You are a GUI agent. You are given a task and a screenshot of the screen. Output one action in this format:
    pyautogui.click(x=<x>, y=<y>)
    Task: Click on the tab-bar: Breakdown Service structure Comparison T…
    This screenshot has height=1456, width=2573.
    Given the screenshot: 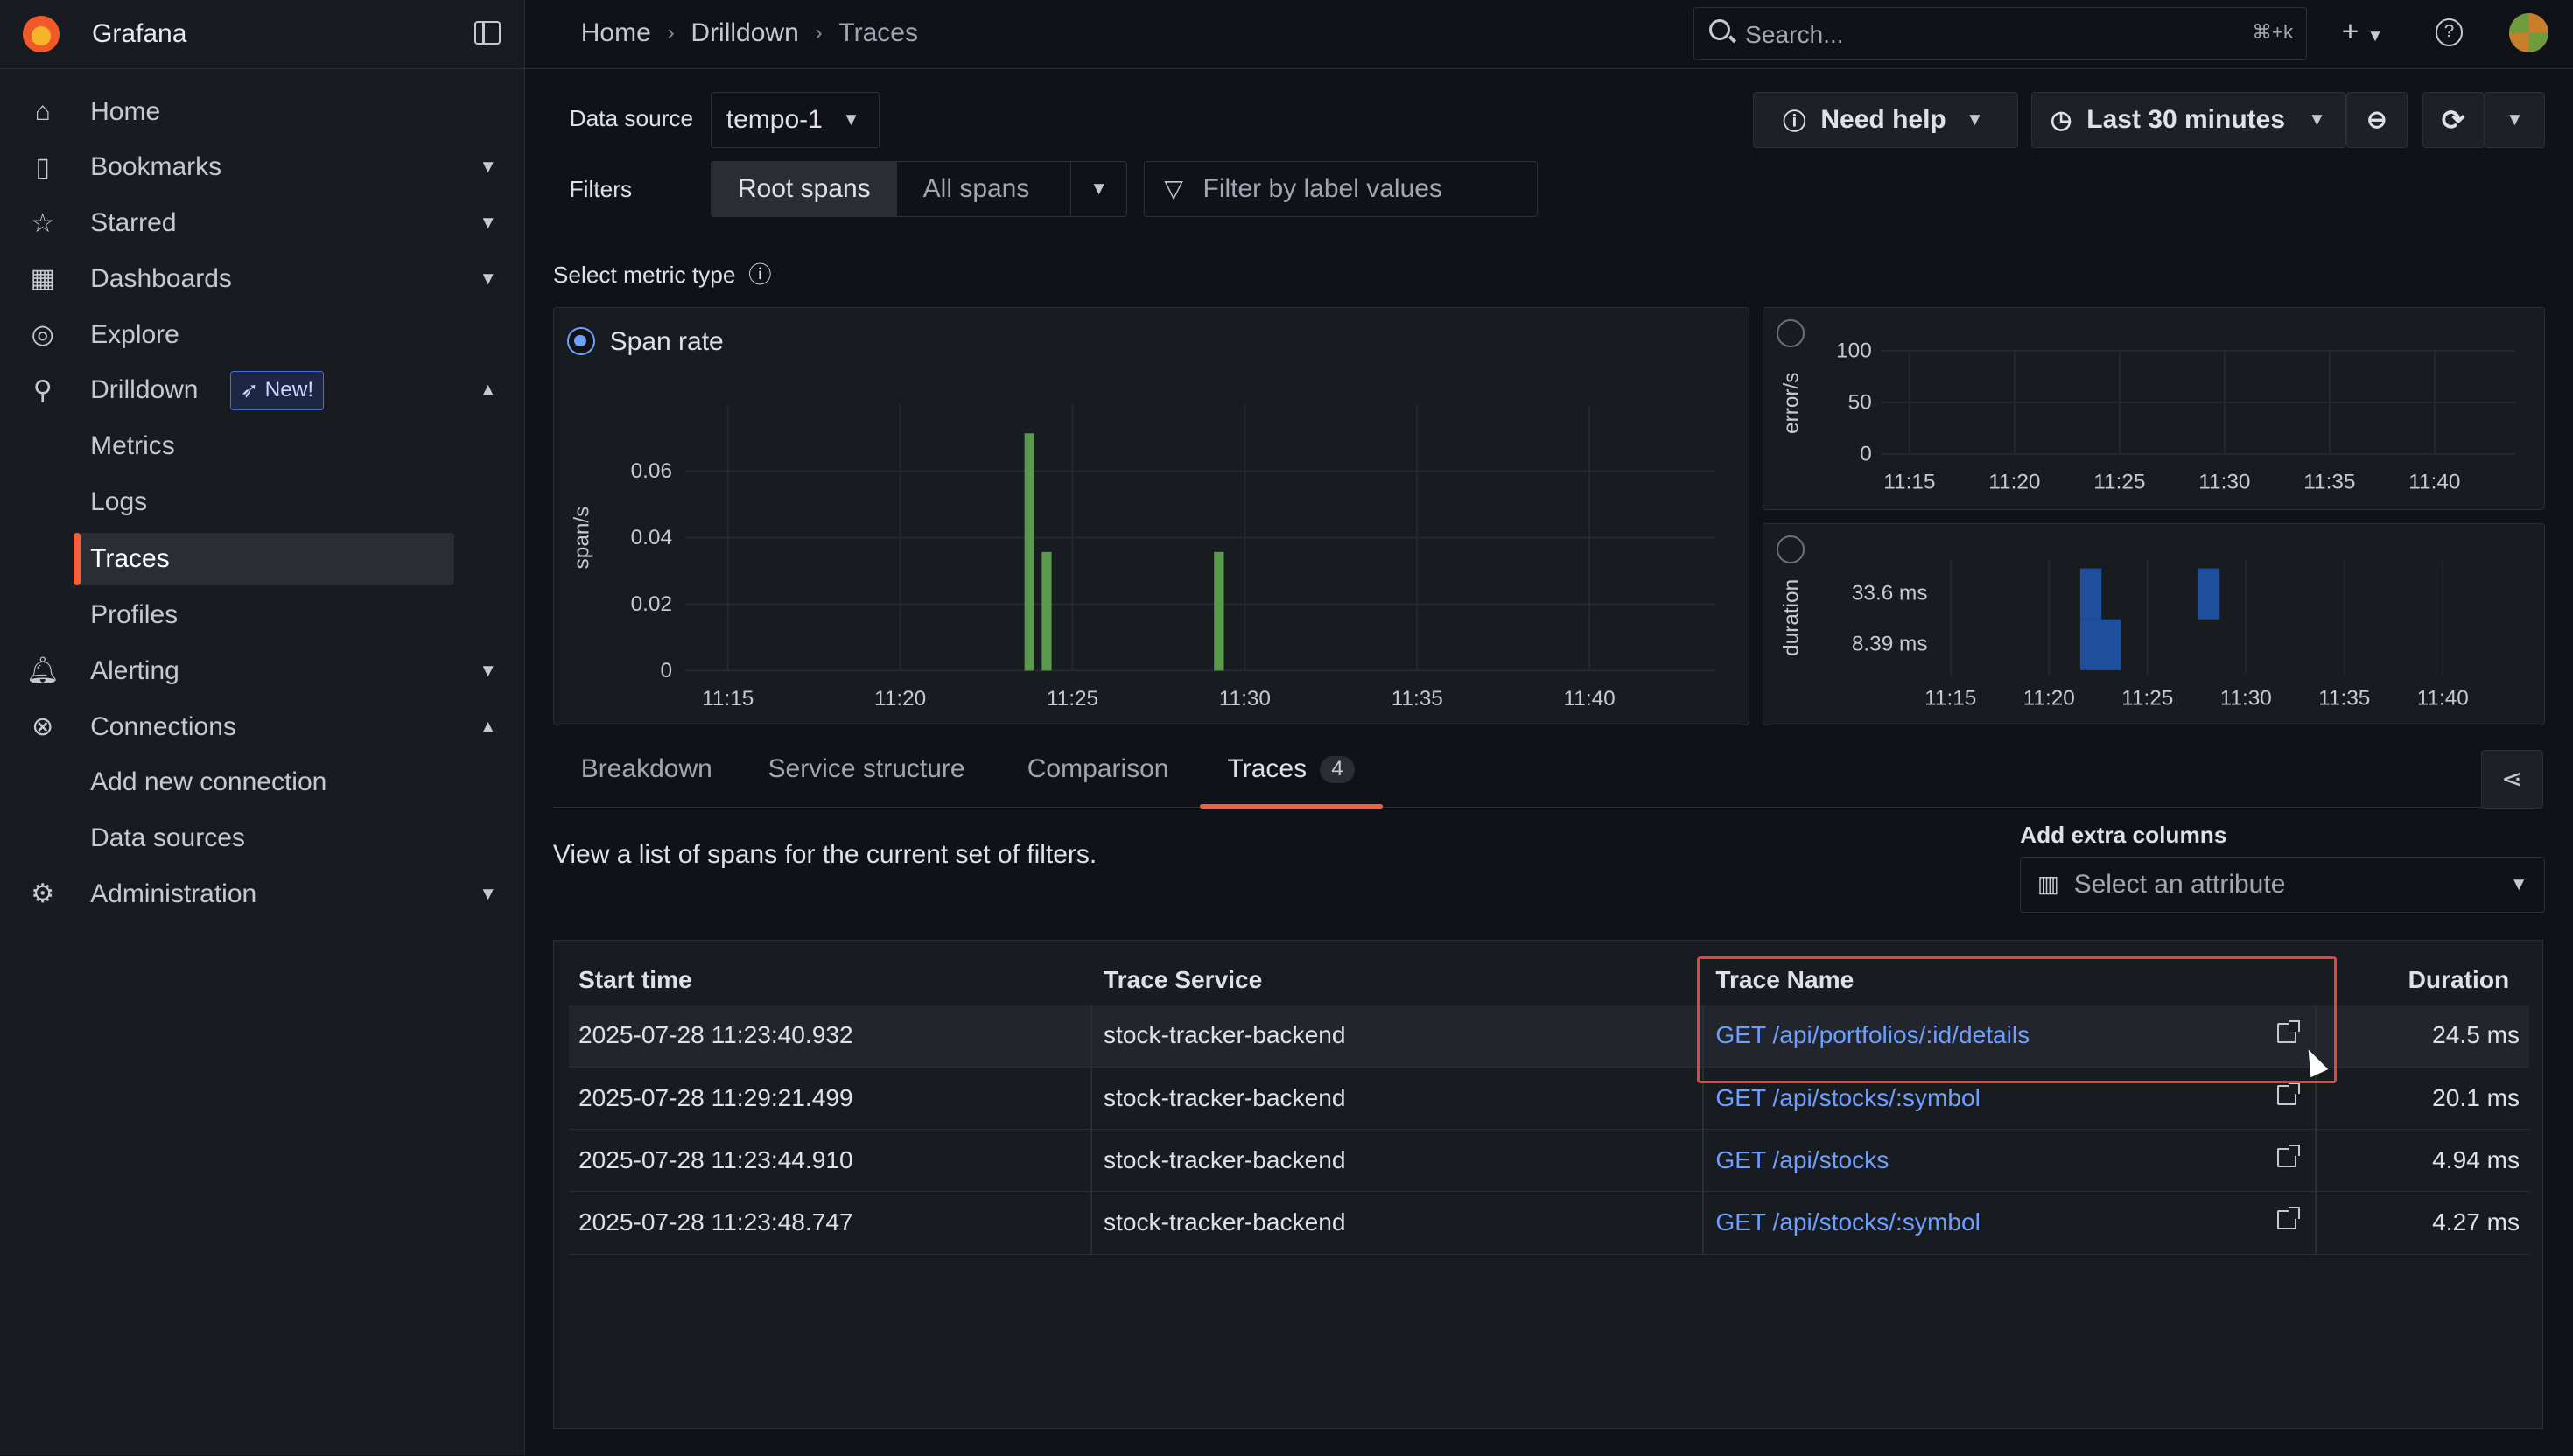 What is the action you would take?
    pyautogui.click(x=1548, y=770)
    